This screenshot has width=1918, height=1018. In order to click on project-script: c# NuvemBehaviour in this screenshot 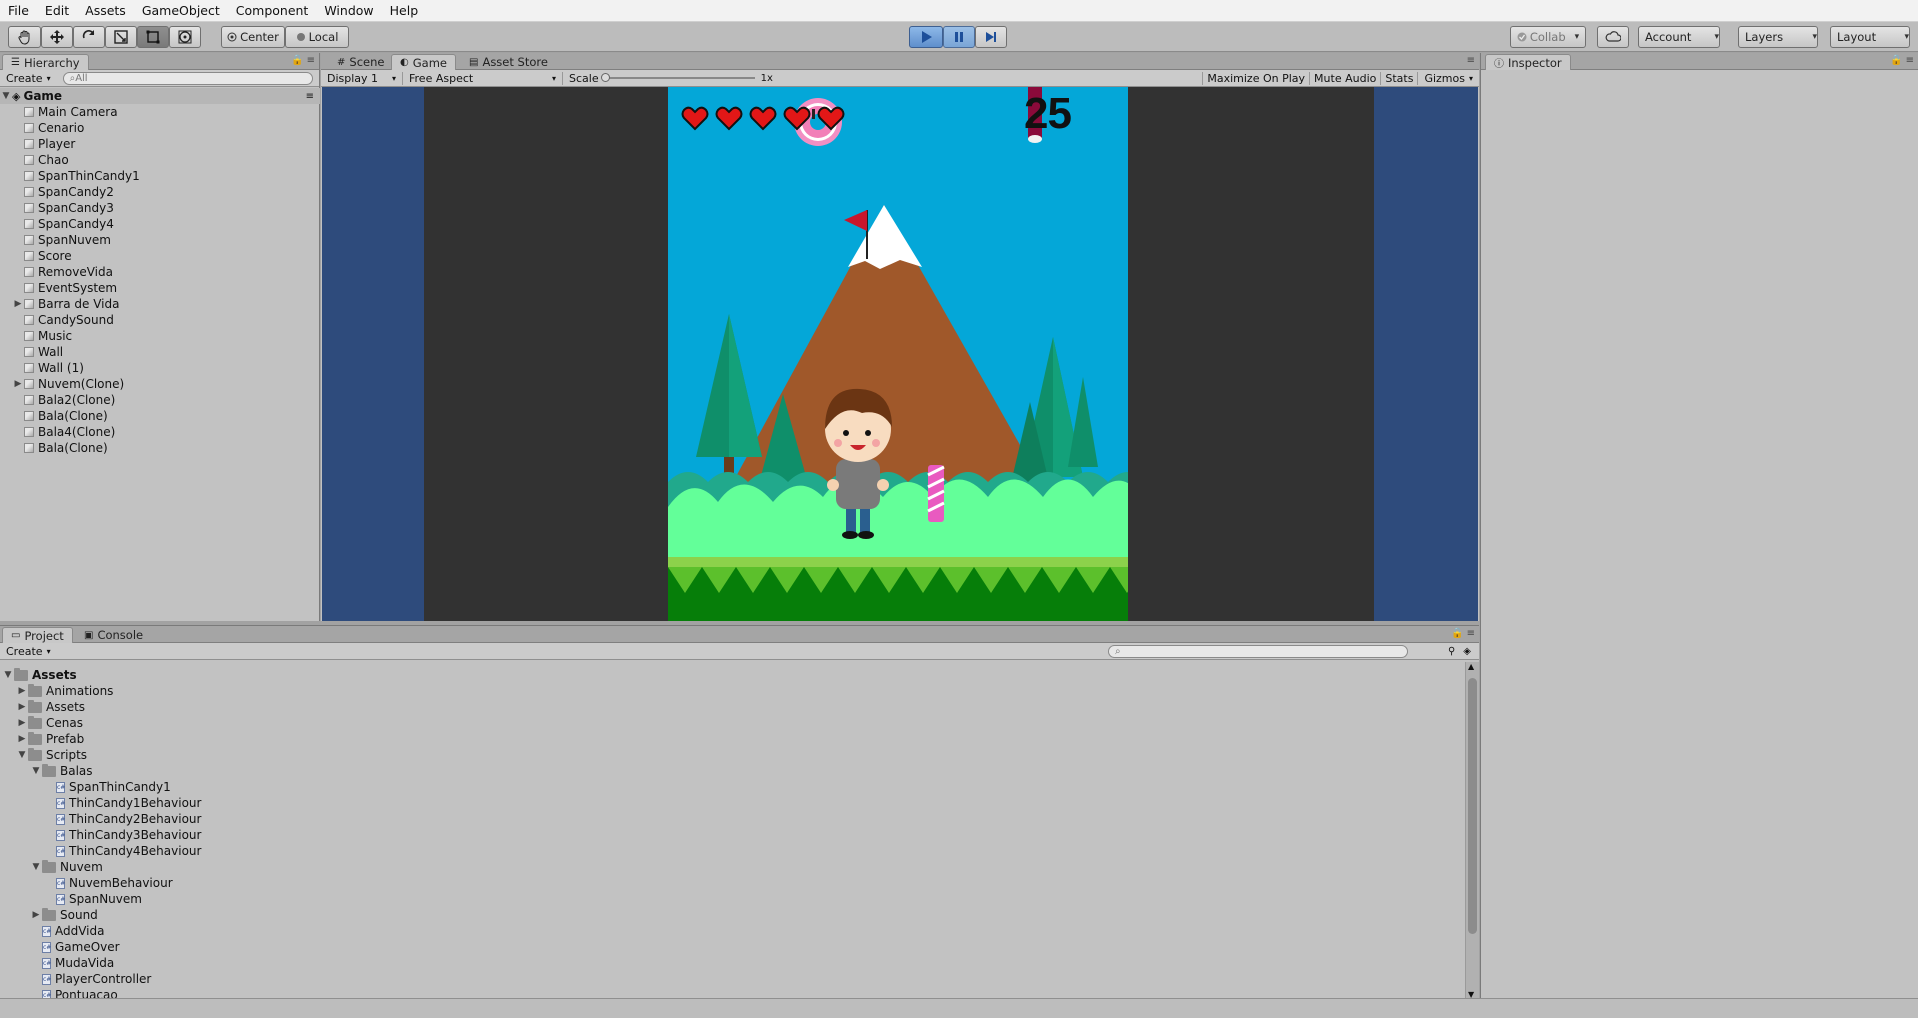, I will do `click(108, 883)`.